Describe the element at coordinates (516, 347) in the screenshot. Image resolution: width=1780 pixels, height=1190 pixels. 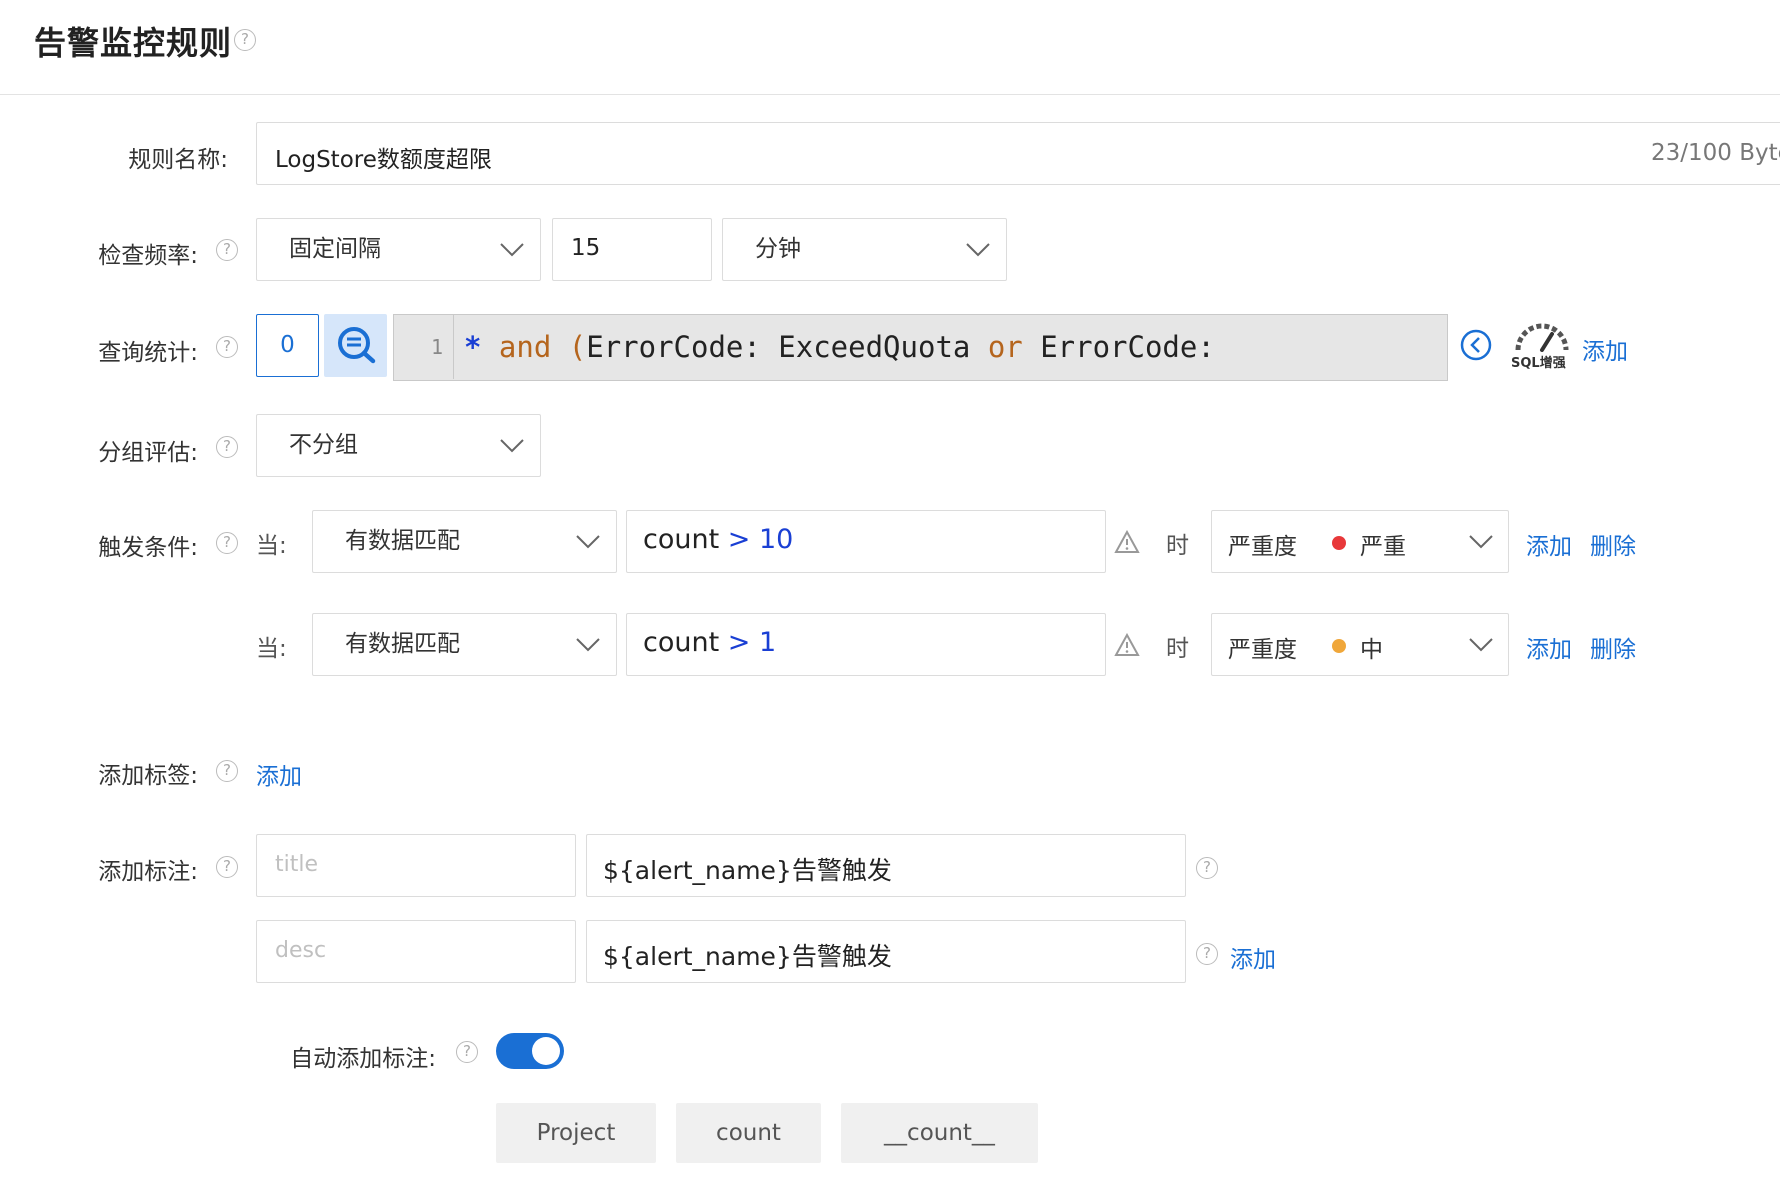
I see `token-and: and` at that location.